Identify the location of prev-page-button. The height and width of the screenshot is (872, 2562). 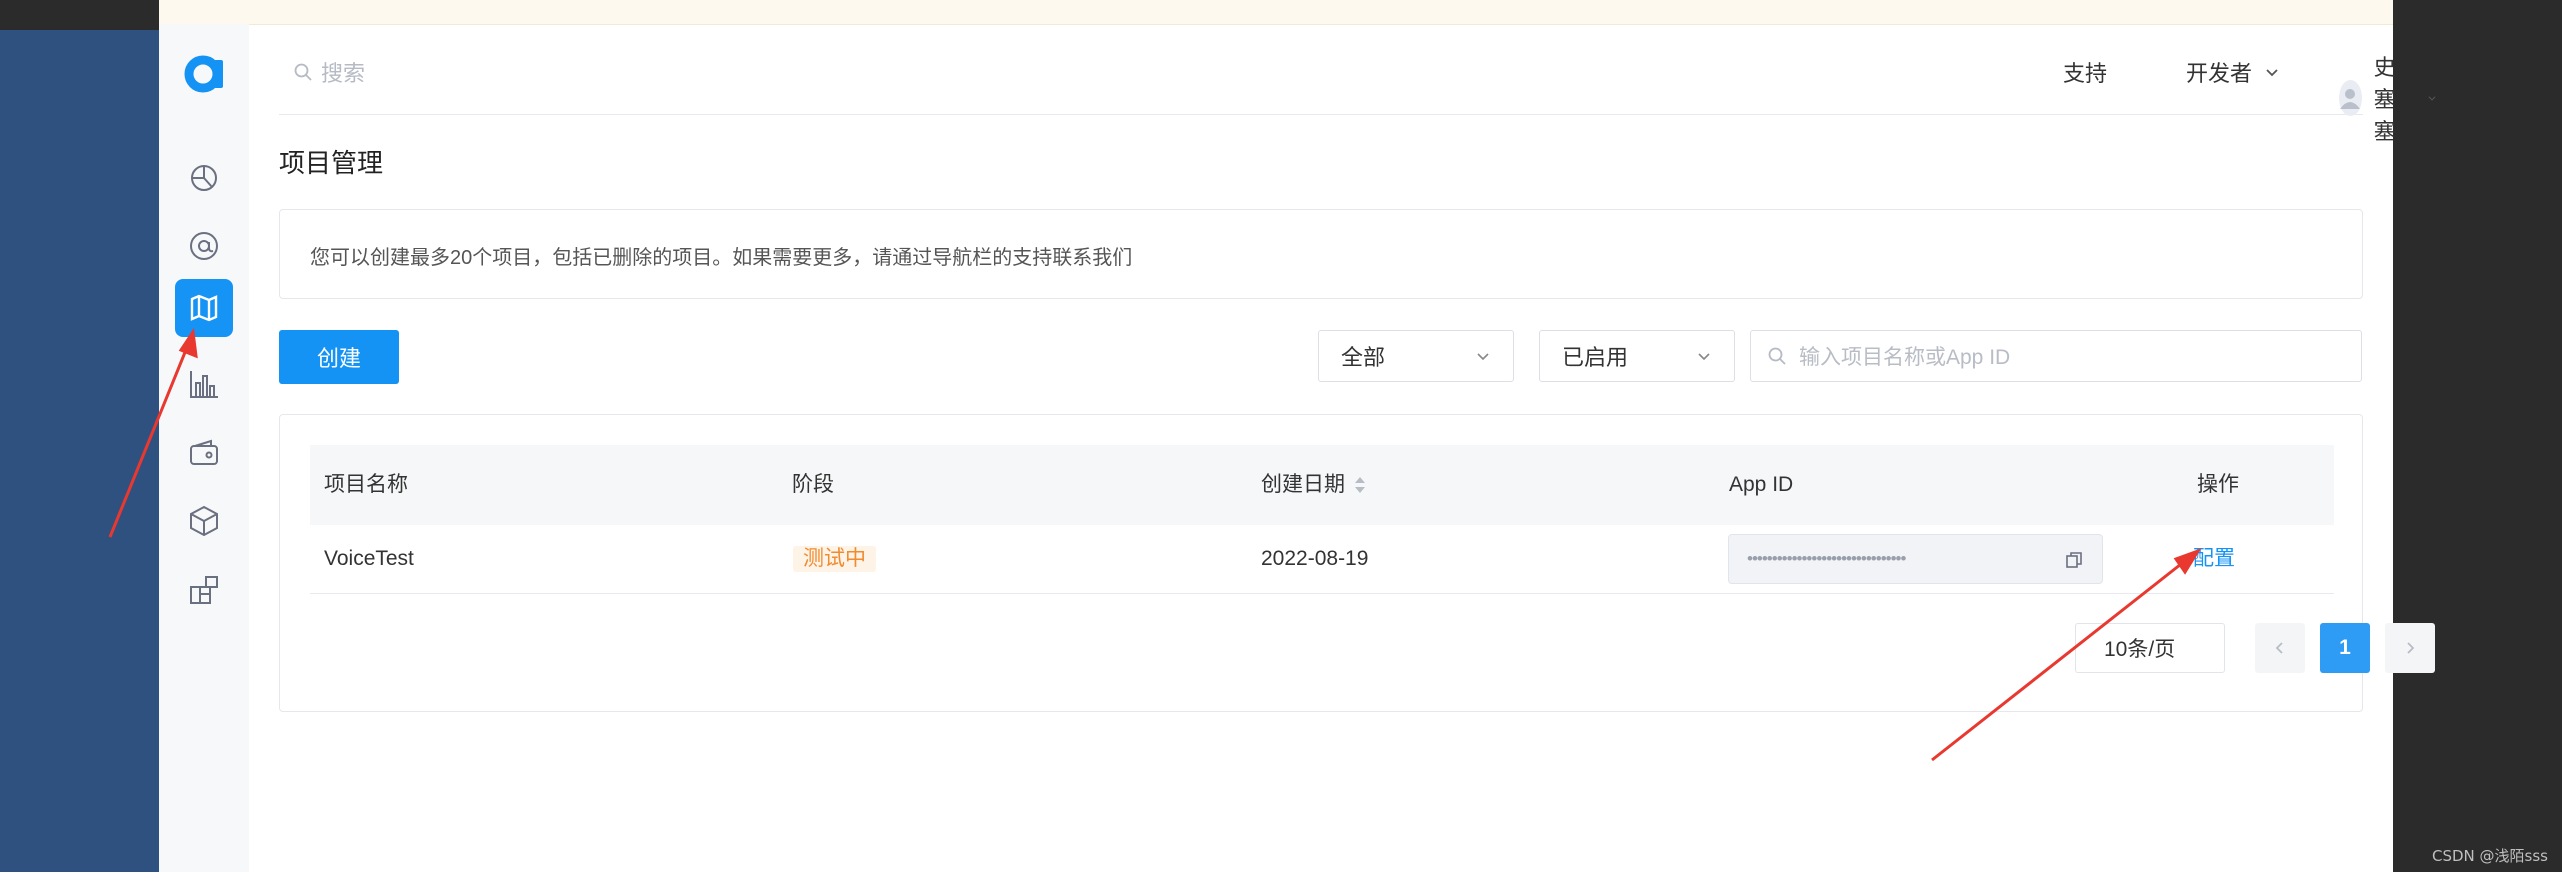
(2280, 648).